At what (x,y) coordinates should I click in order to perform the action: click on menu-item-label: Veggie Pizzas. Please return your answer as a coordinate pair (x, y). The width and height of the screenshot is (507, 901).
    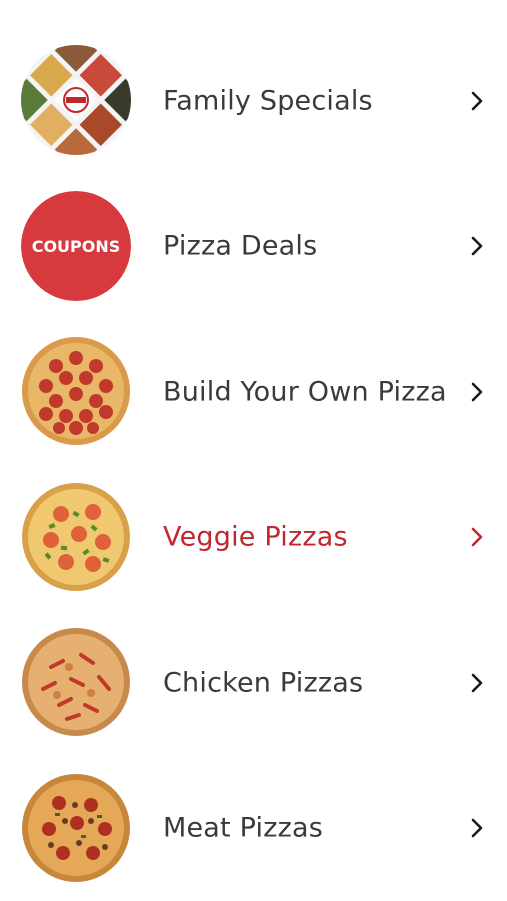
    Looking at the image, I should click on (255, 537).